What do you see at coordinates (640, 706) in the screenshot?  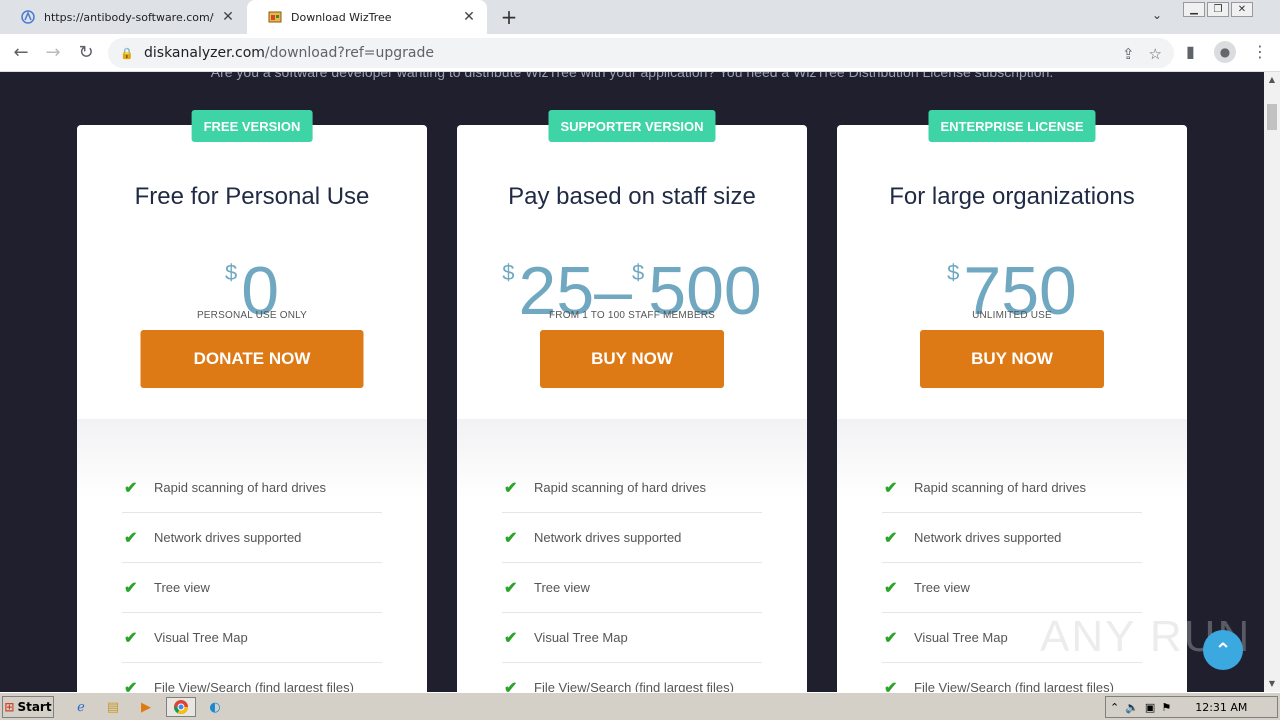 I see `windows-taskbar: ⊞ Start ℯ ▤ ▶ ◐ ⌃ 🔈 ▣ ⚑ 12:31 AM` at bounding box center [640, 706].